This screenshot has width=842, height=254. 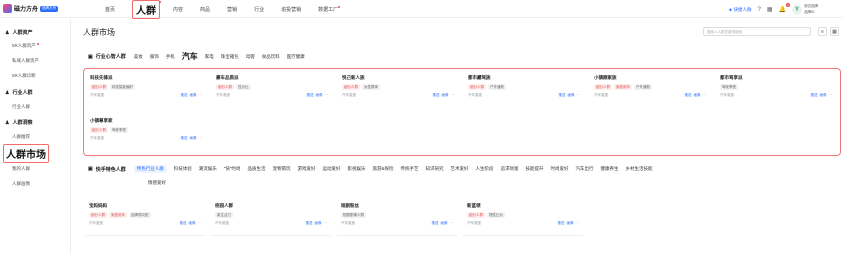 I want to click on audience-card: 悦己新人族 细分人群 女性群体 汽车重度 推送 画像 ···, so click(x=398, y=90).